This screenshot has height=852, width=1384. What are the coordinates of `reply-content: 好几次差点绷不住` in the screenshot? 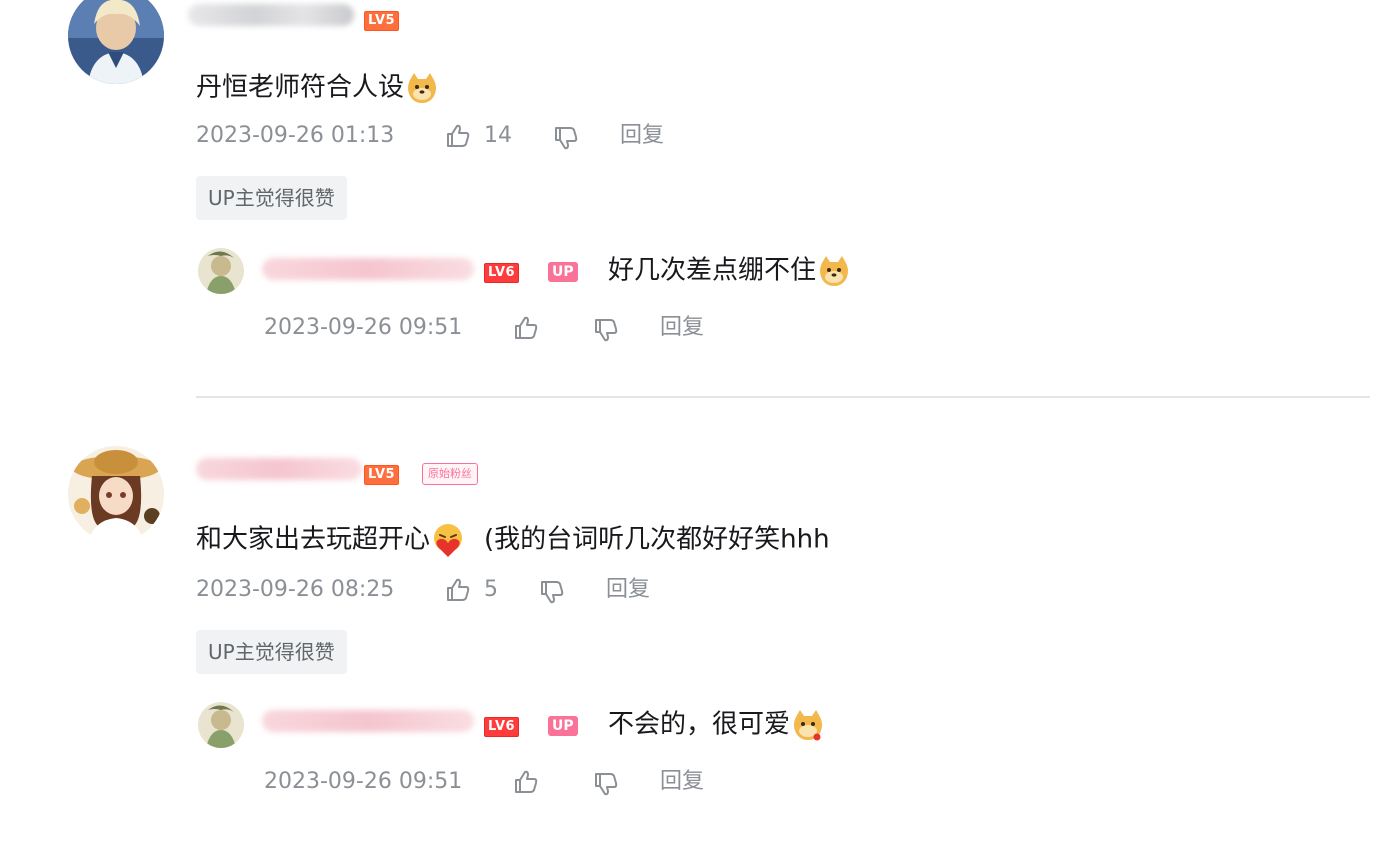 It's located at (712, 270).